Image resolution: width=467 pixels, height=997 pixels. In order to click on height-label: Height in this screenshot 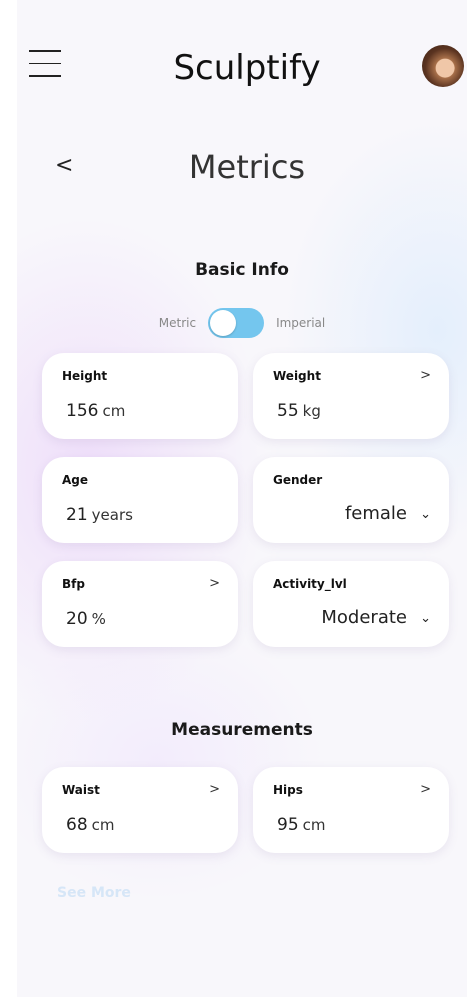, I will do `click(85, 376)`.